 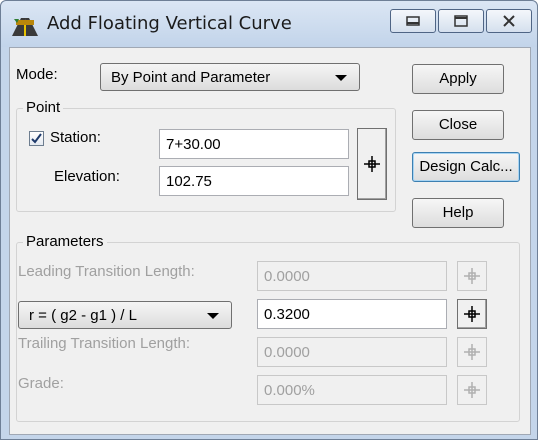 I want to click on trailing-transition-field, so click(x=352, y=352).